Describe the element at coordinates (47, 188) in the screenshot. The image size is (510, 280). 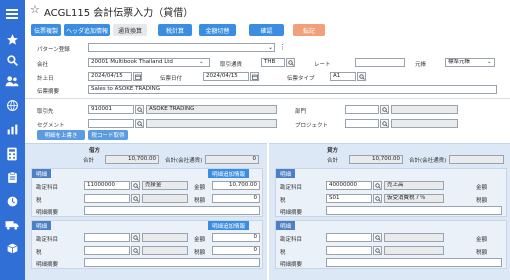
I see `debit-account-label: 勘定科目` at that location.